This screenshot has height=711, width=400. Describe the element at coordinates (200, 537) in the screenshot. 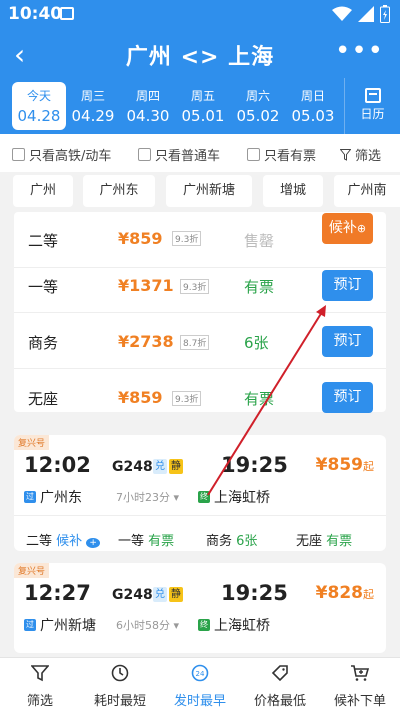

I see `seat-summary: 二等 候补 + 一等 有票 商务 6张 无座 有票` at that location.